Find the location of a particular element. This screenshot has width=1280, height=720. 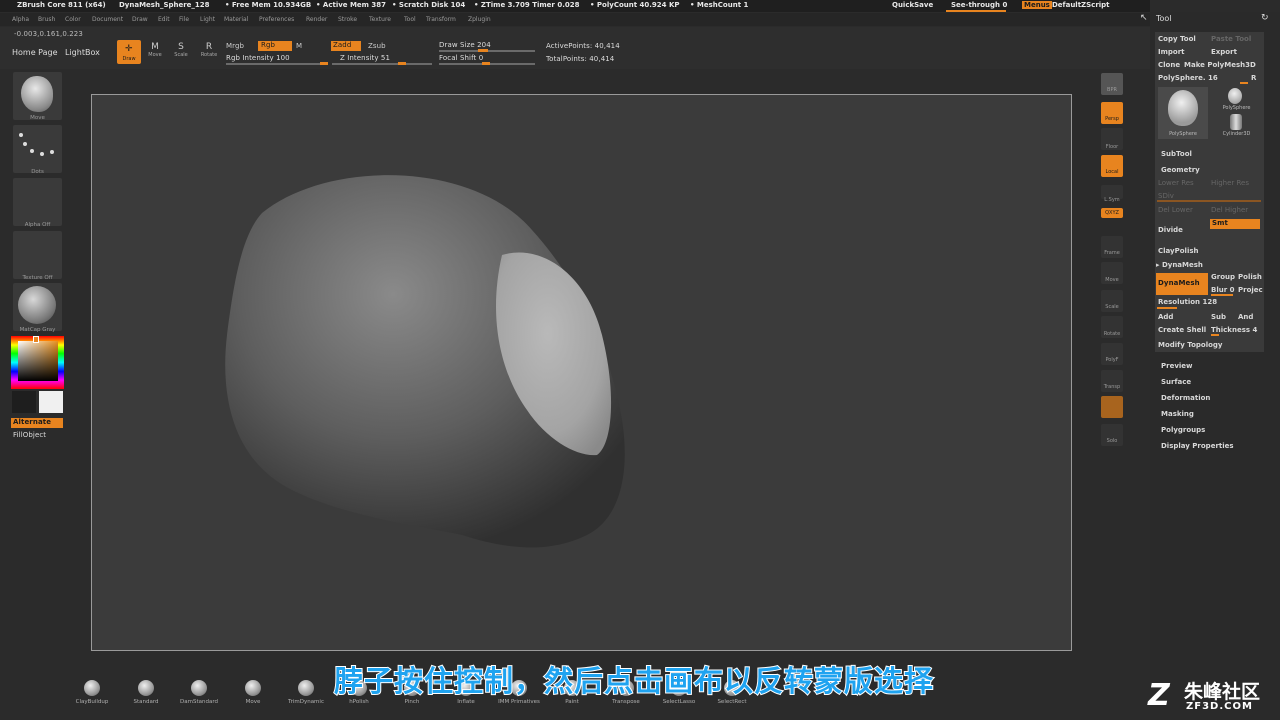

menus-button: Menus is located at coordinates (1037, 5).